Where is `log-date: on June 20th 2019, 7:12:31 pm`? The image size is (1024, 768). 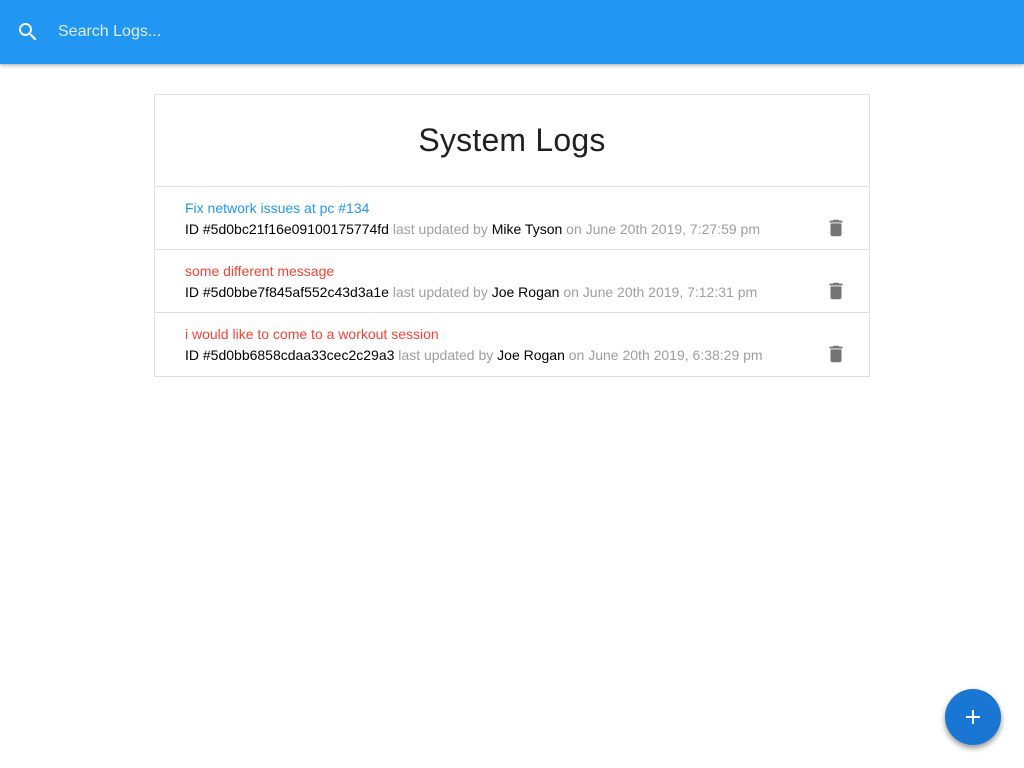 log-date: on June 20th 2019, 7:12:31 pm is located at coordinates (660, 292).